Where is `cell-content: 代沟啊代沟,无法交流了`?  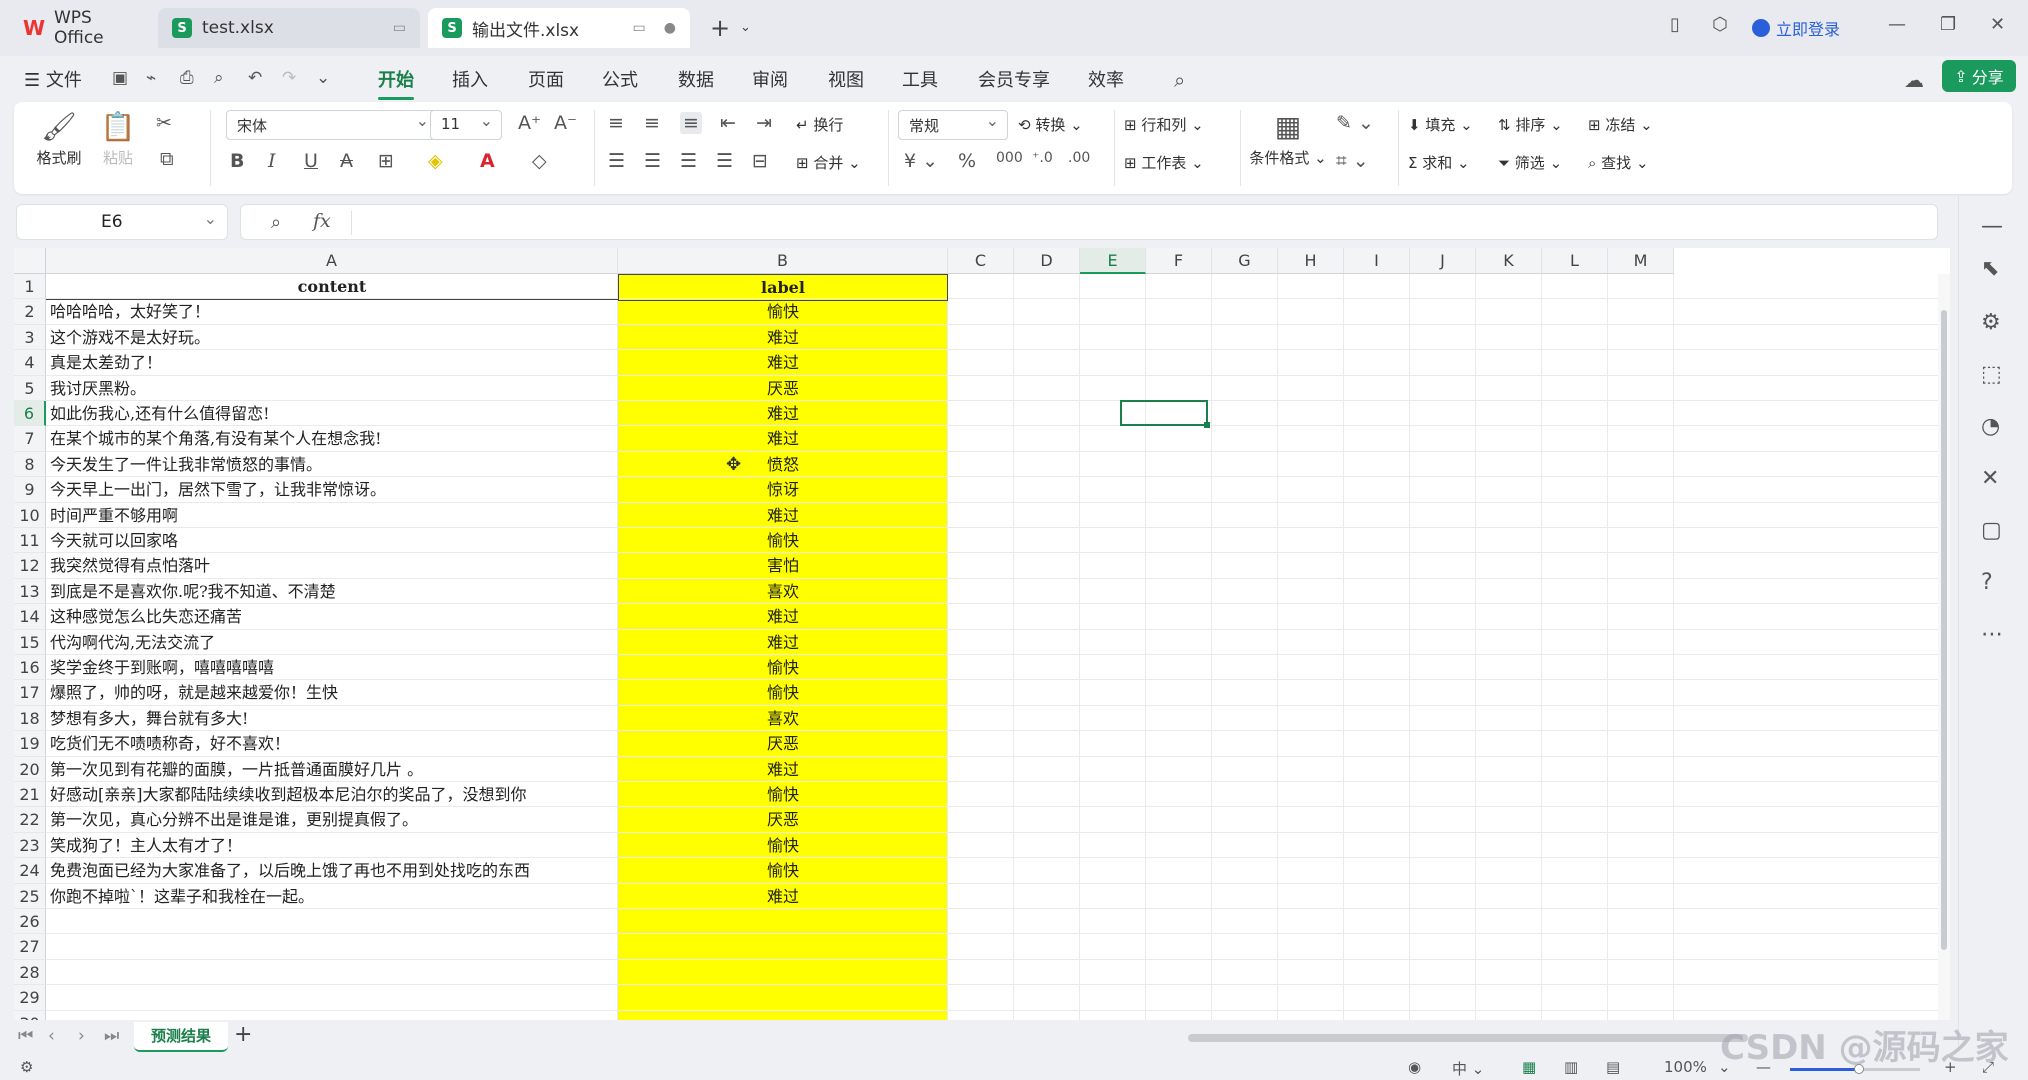
cell-content: 代沟啊代沟,无法交流了 is located at coordinates (333, 642).